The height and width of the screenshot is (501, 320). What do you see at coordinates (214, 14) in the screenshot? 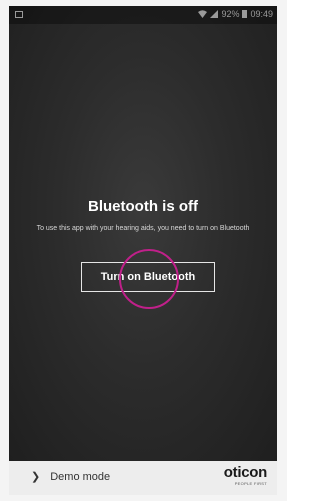
I see `signal-icon` at bounding box center [214, 14].